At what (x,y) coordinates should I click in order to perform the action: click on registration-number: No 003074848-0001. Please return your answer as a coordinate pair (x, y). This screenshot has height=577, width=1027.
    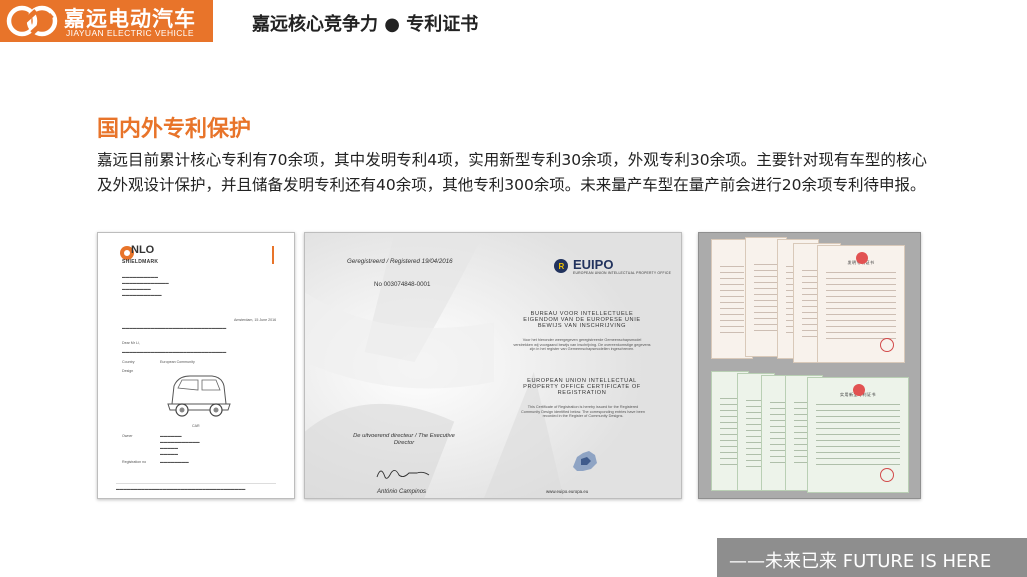
    Looking at the image, I should click on (402, 284).